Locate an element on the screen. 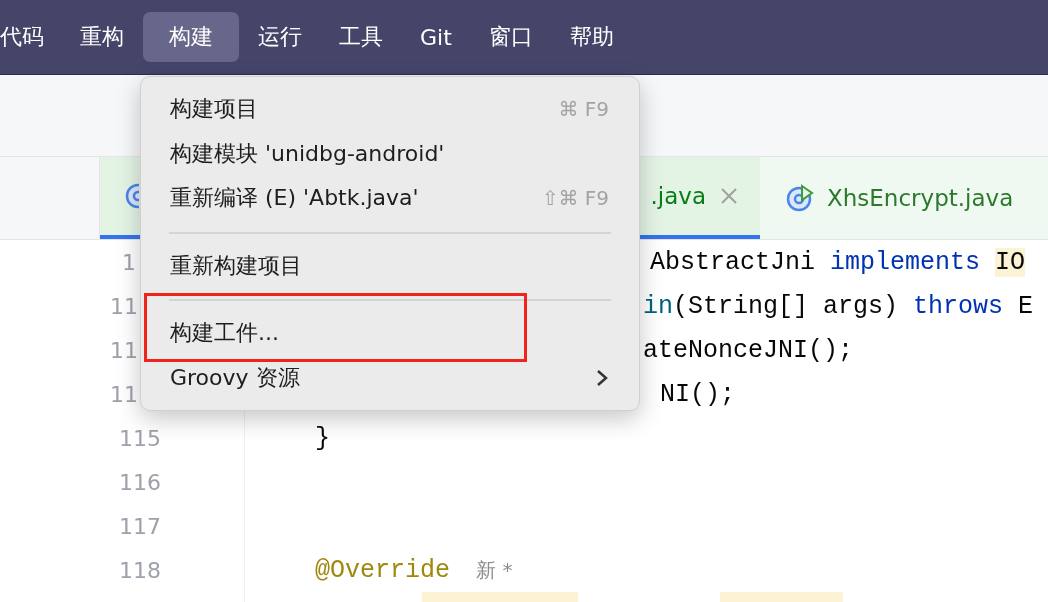 The width and height of the screenshot is (1048, 602). menu-option: 构建模块 'unidbg-android' is located at coordinates (390, 153).